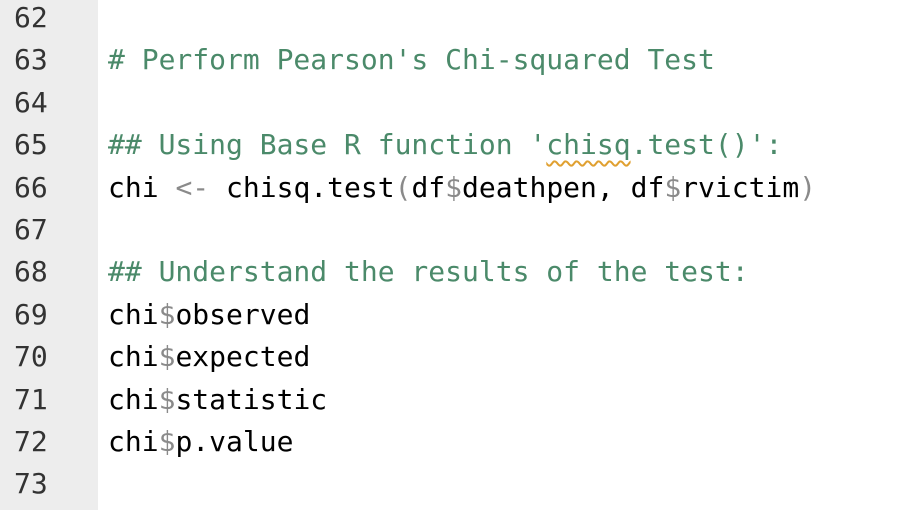 This screenshot has width=900, height=510. I want to click on line-number: 62, so click(31, 17).